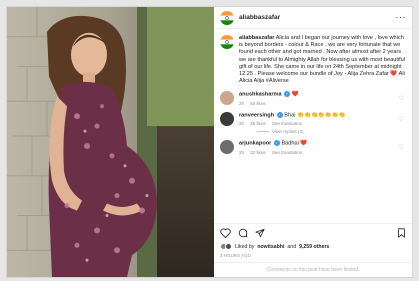  Describe the element at coordinates (256, 38) in the screenshot. I see `caption-username: aliabbaszafar` at that location.